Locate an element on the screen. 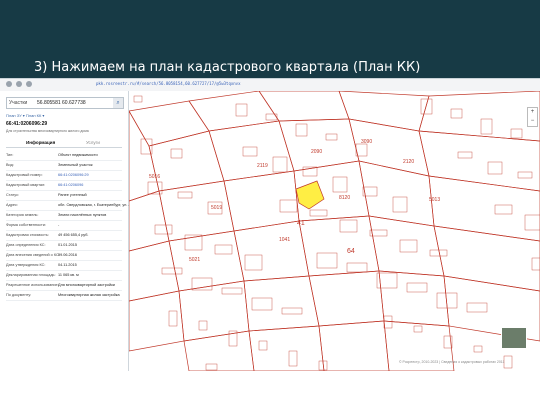  search-type-select: Участки is located at coordinates (18, 103).